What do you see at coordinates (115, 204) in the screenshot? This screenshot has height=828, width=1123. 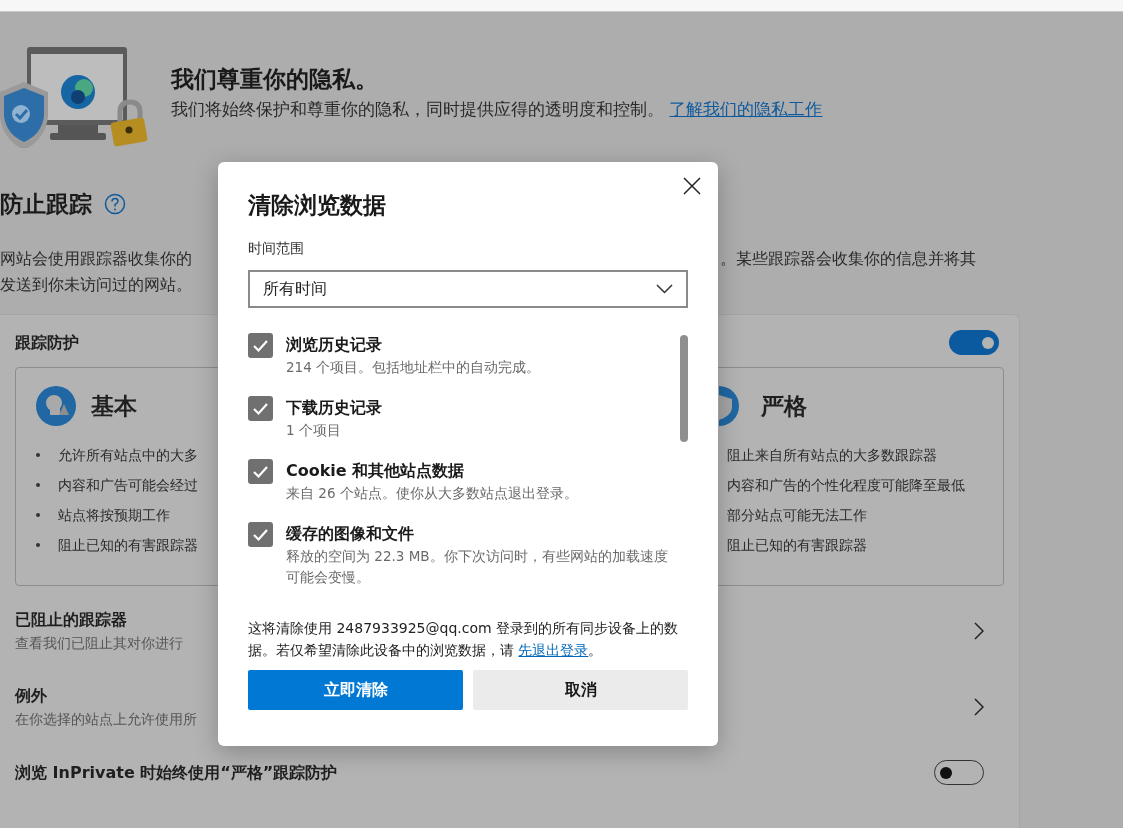 I see `help-icon` at bounding box center [115, 204].